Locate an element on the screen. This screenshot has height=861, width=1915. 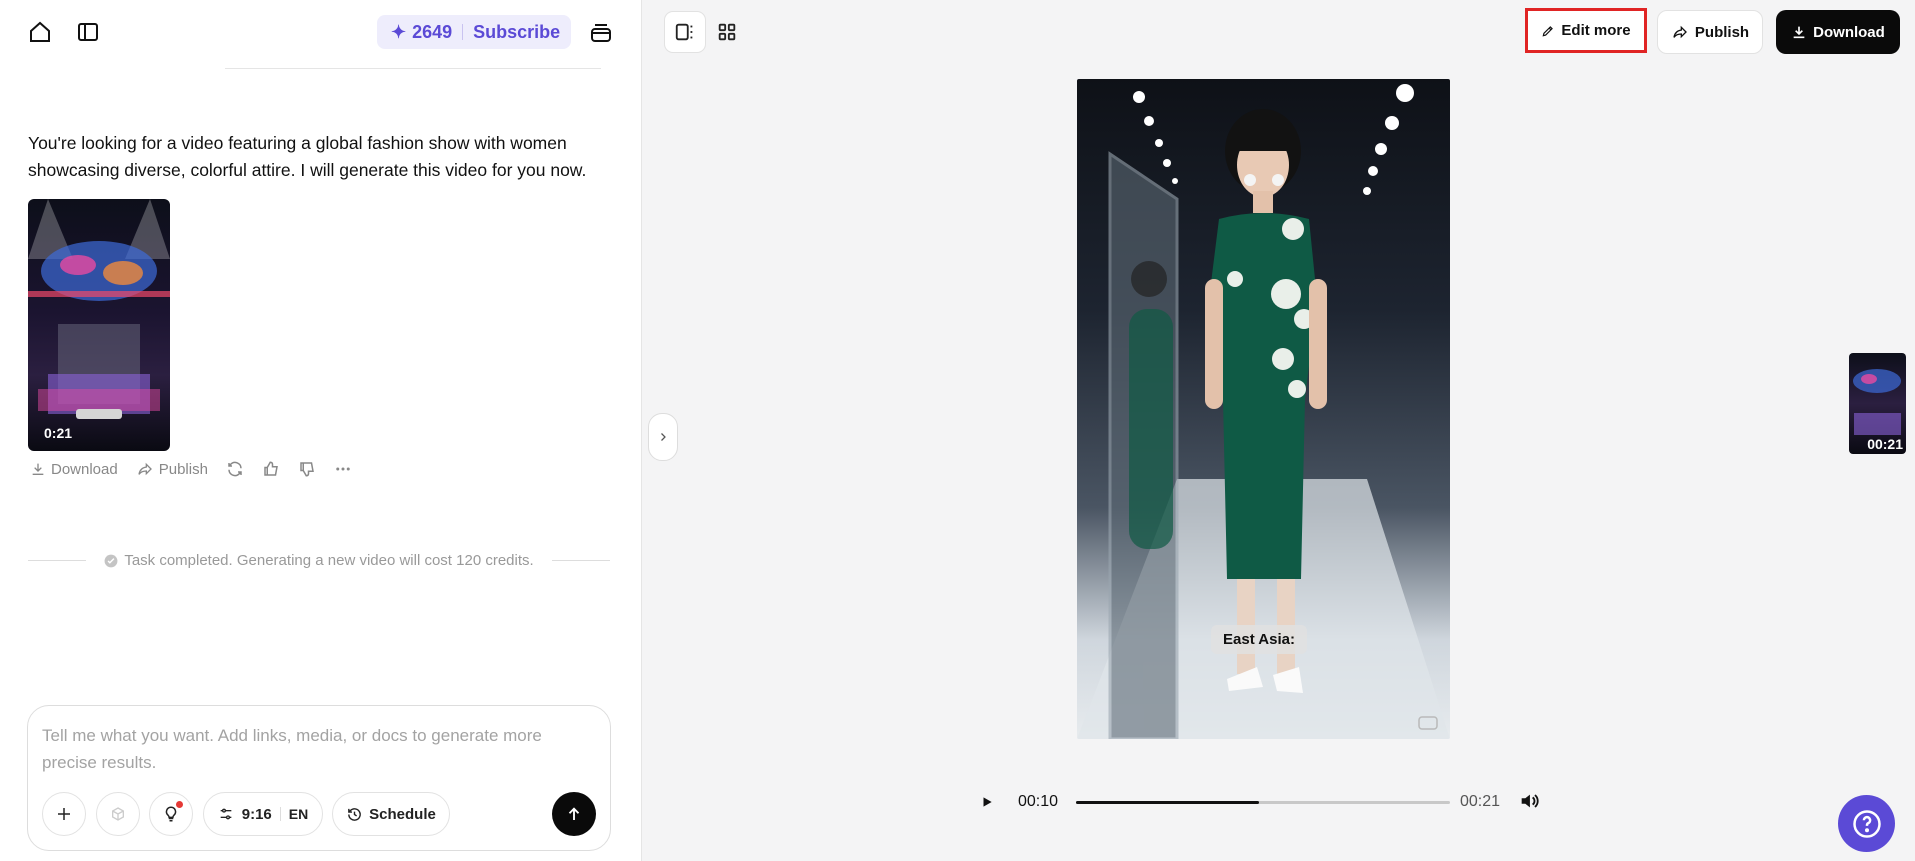
grid-icon is located at coordinates (727, 32).